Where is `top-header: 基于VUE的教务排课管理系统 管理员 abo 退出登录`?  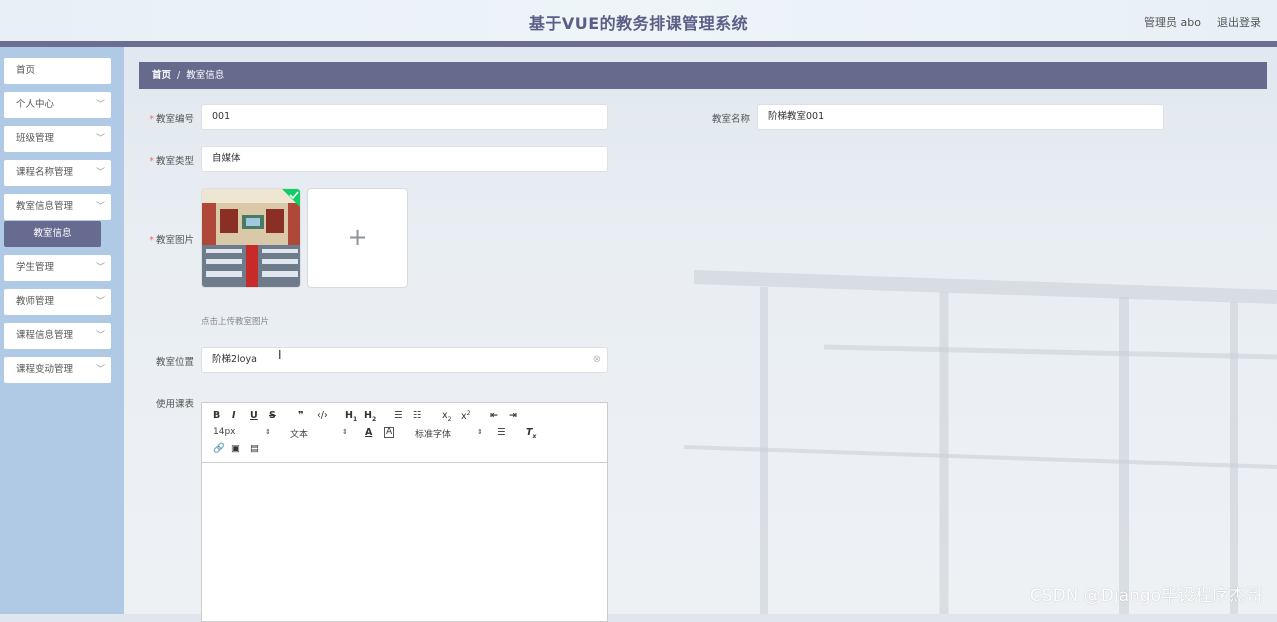
top-header: 基于VUE的教务排课管理系统 管理员 abo 退出登录 is located at coordinates (638, 23).